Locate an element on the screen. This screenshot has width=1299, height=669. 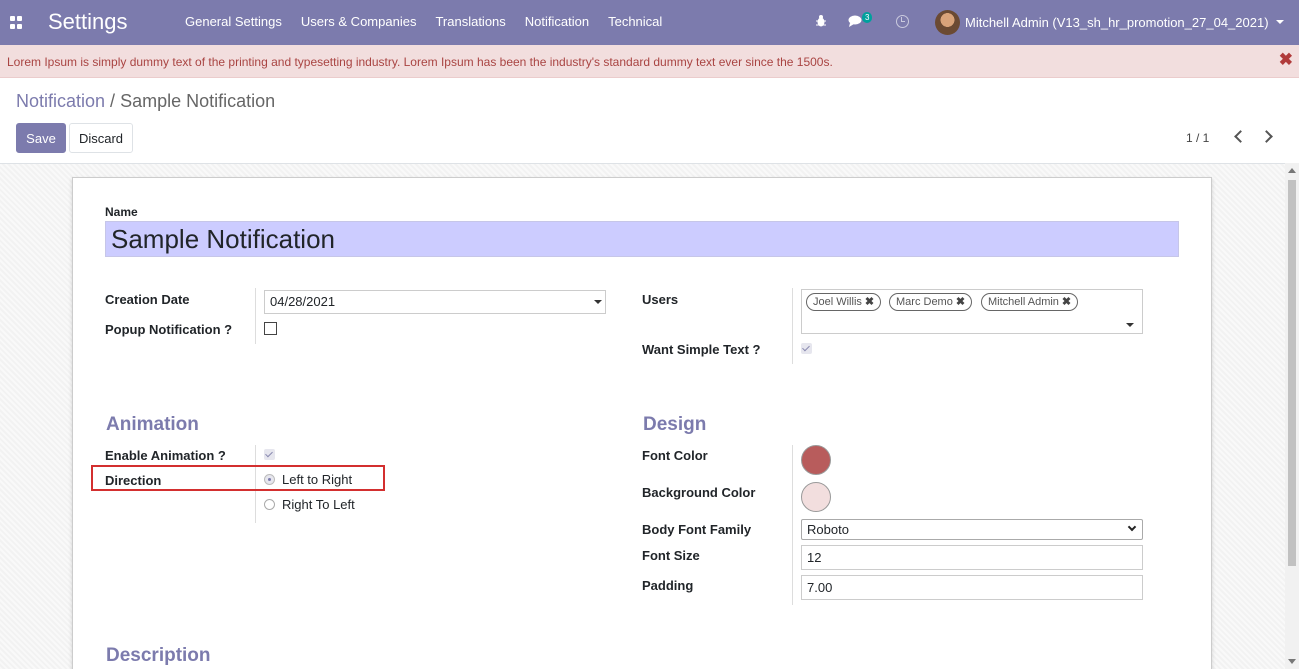
breadcrumb-current: Sample Notification is located at coordinates (198, 101).